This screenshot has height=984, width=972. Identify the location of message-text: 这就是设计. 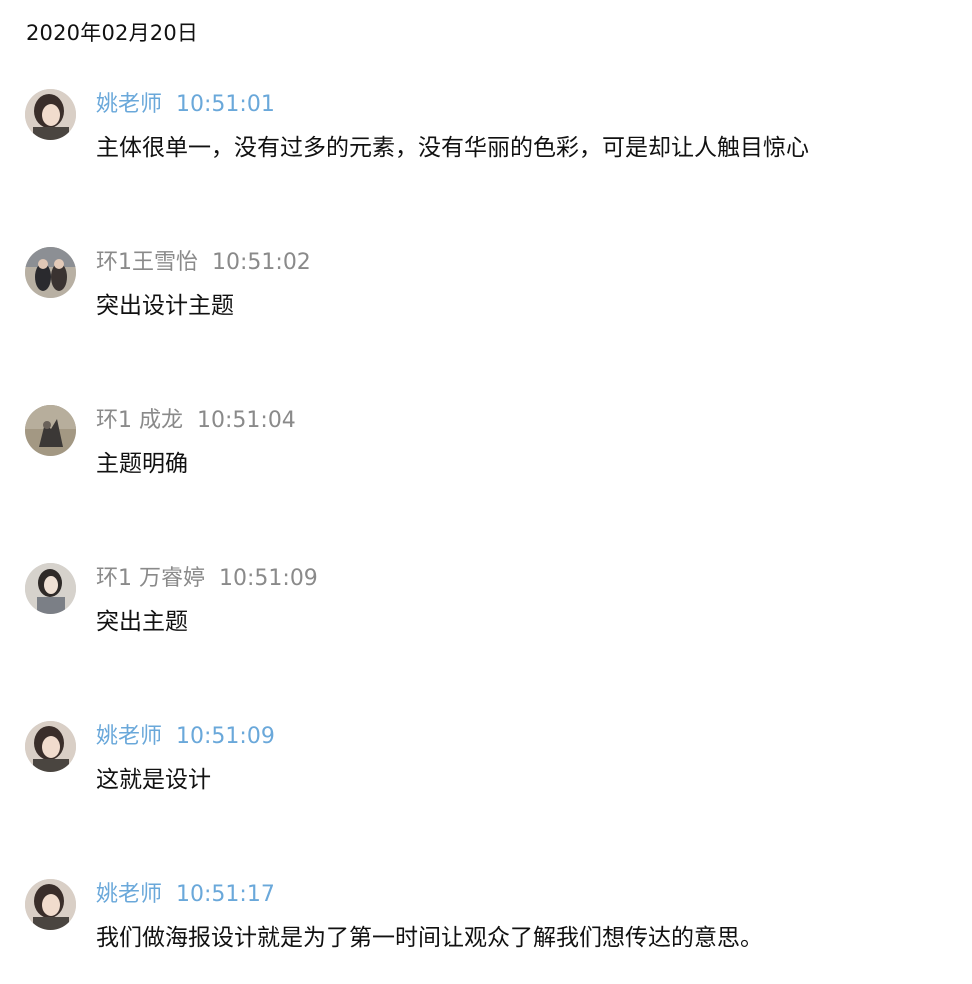
(153, 780).